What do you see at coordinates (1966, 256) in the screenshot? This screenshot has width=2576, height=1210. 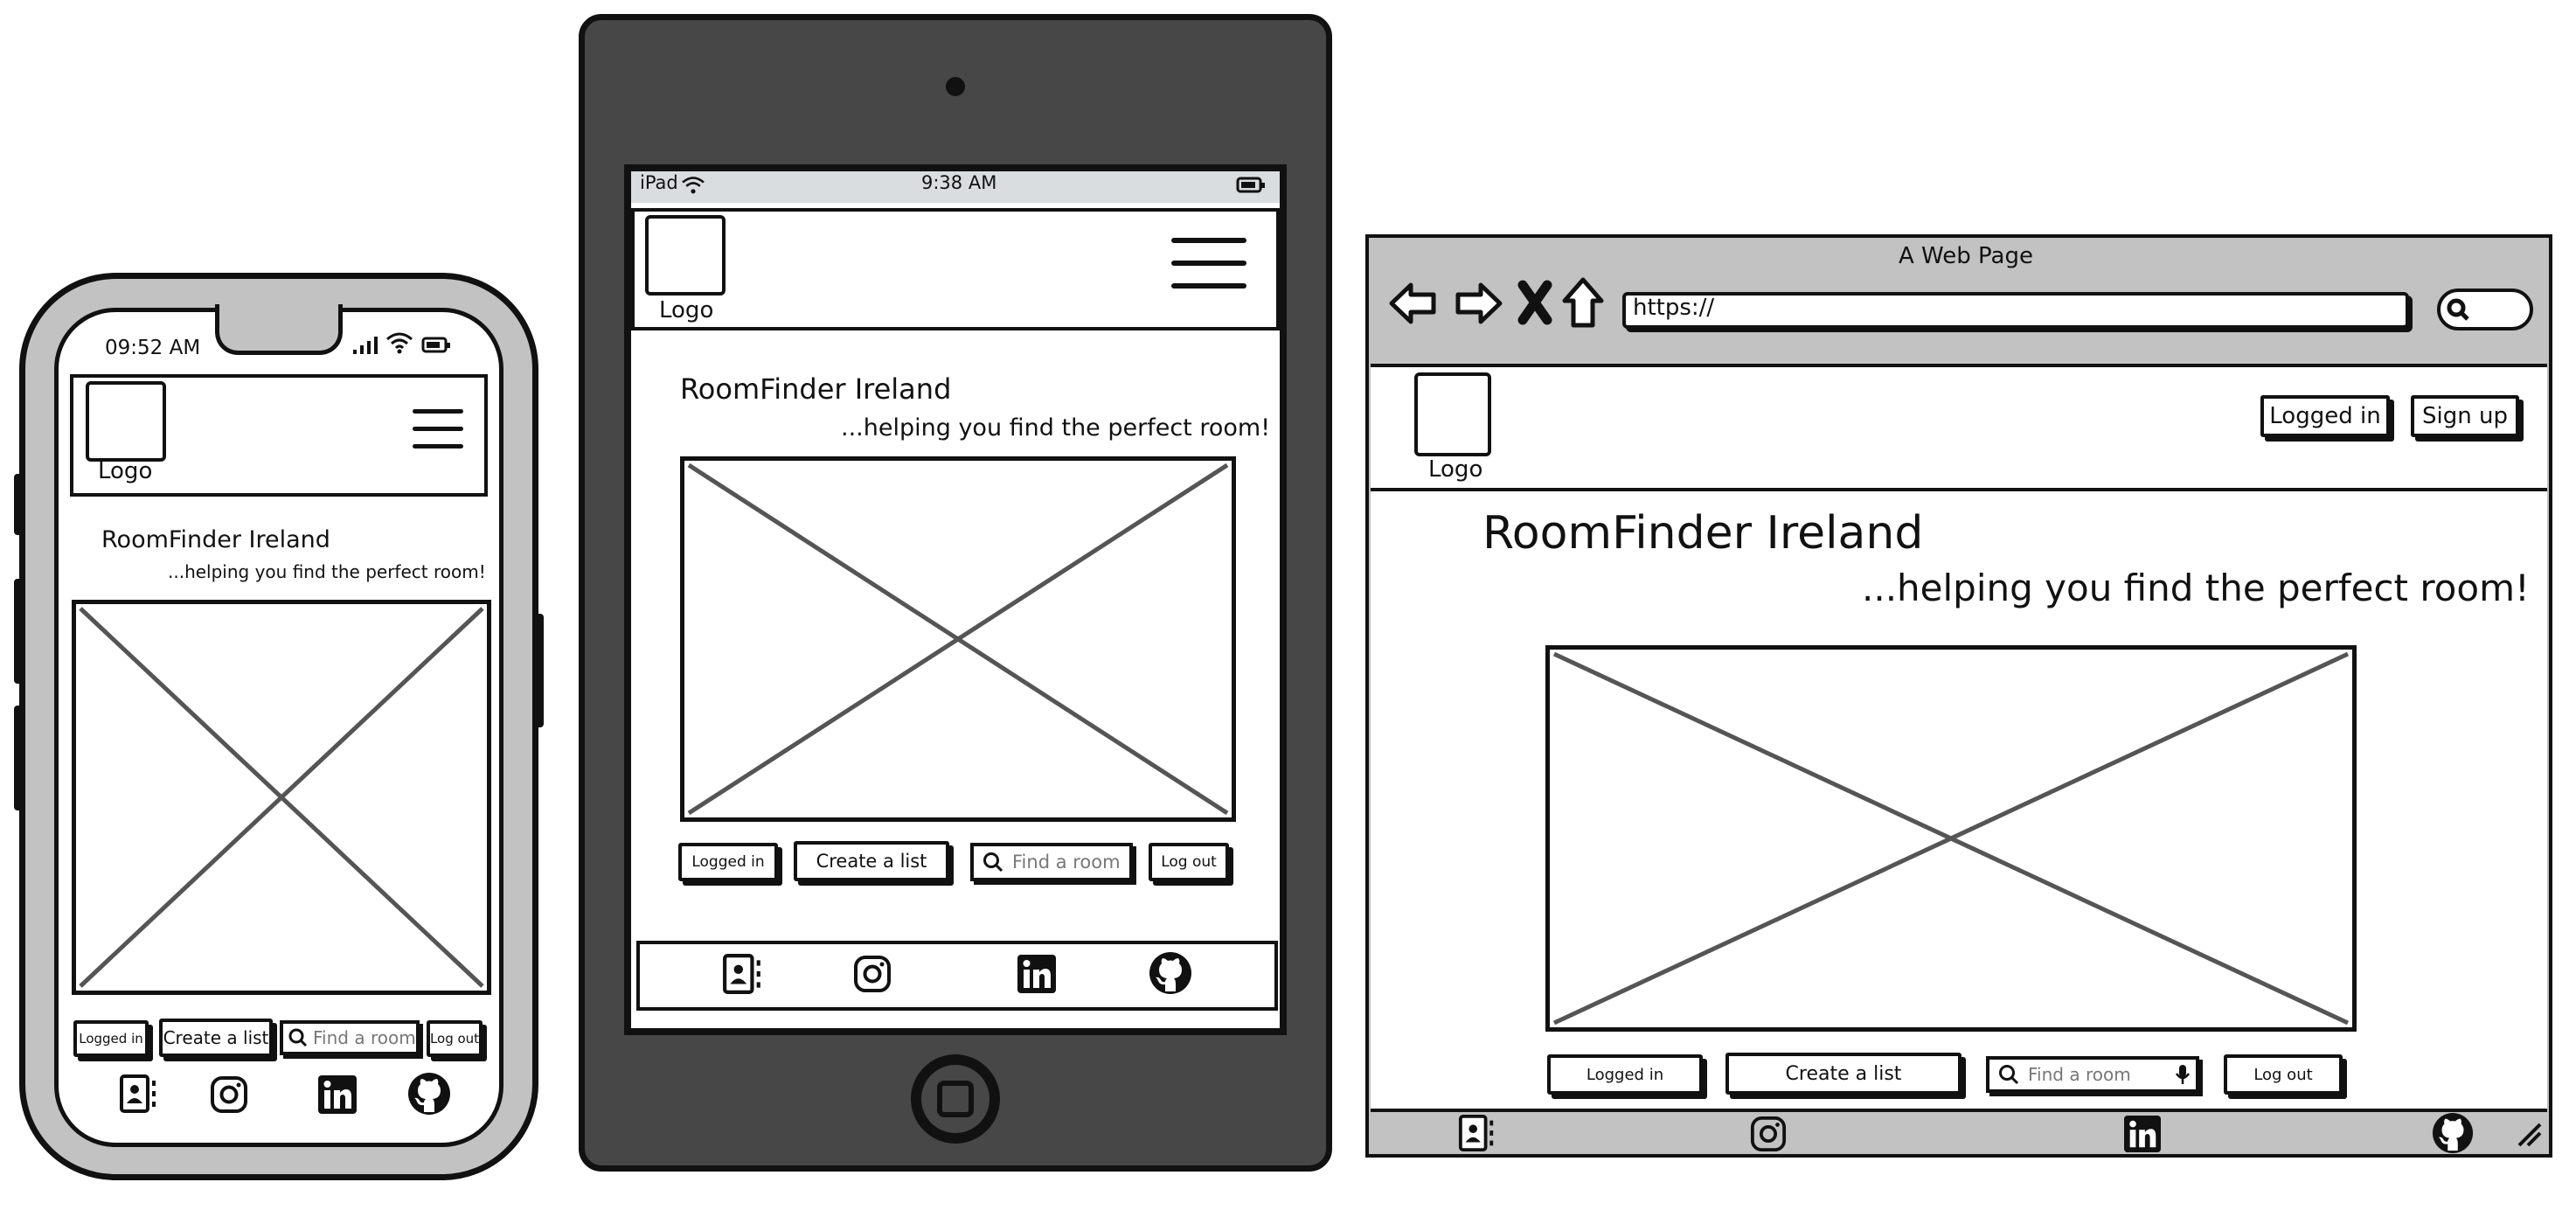 I see `browser-window-title: A Web Page` at bounding box center [1966, 256].